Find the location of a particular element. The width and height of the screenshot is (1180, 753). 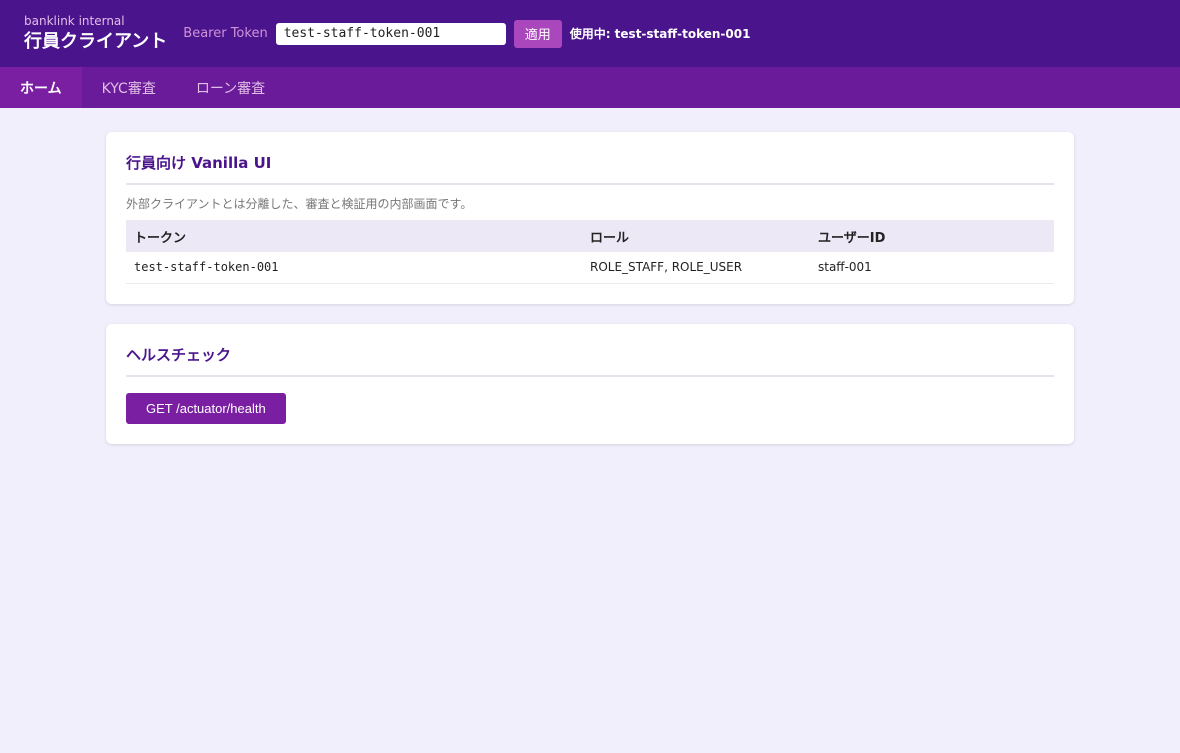

app-title: 行員クライアント is located at coordinates (96, 41).